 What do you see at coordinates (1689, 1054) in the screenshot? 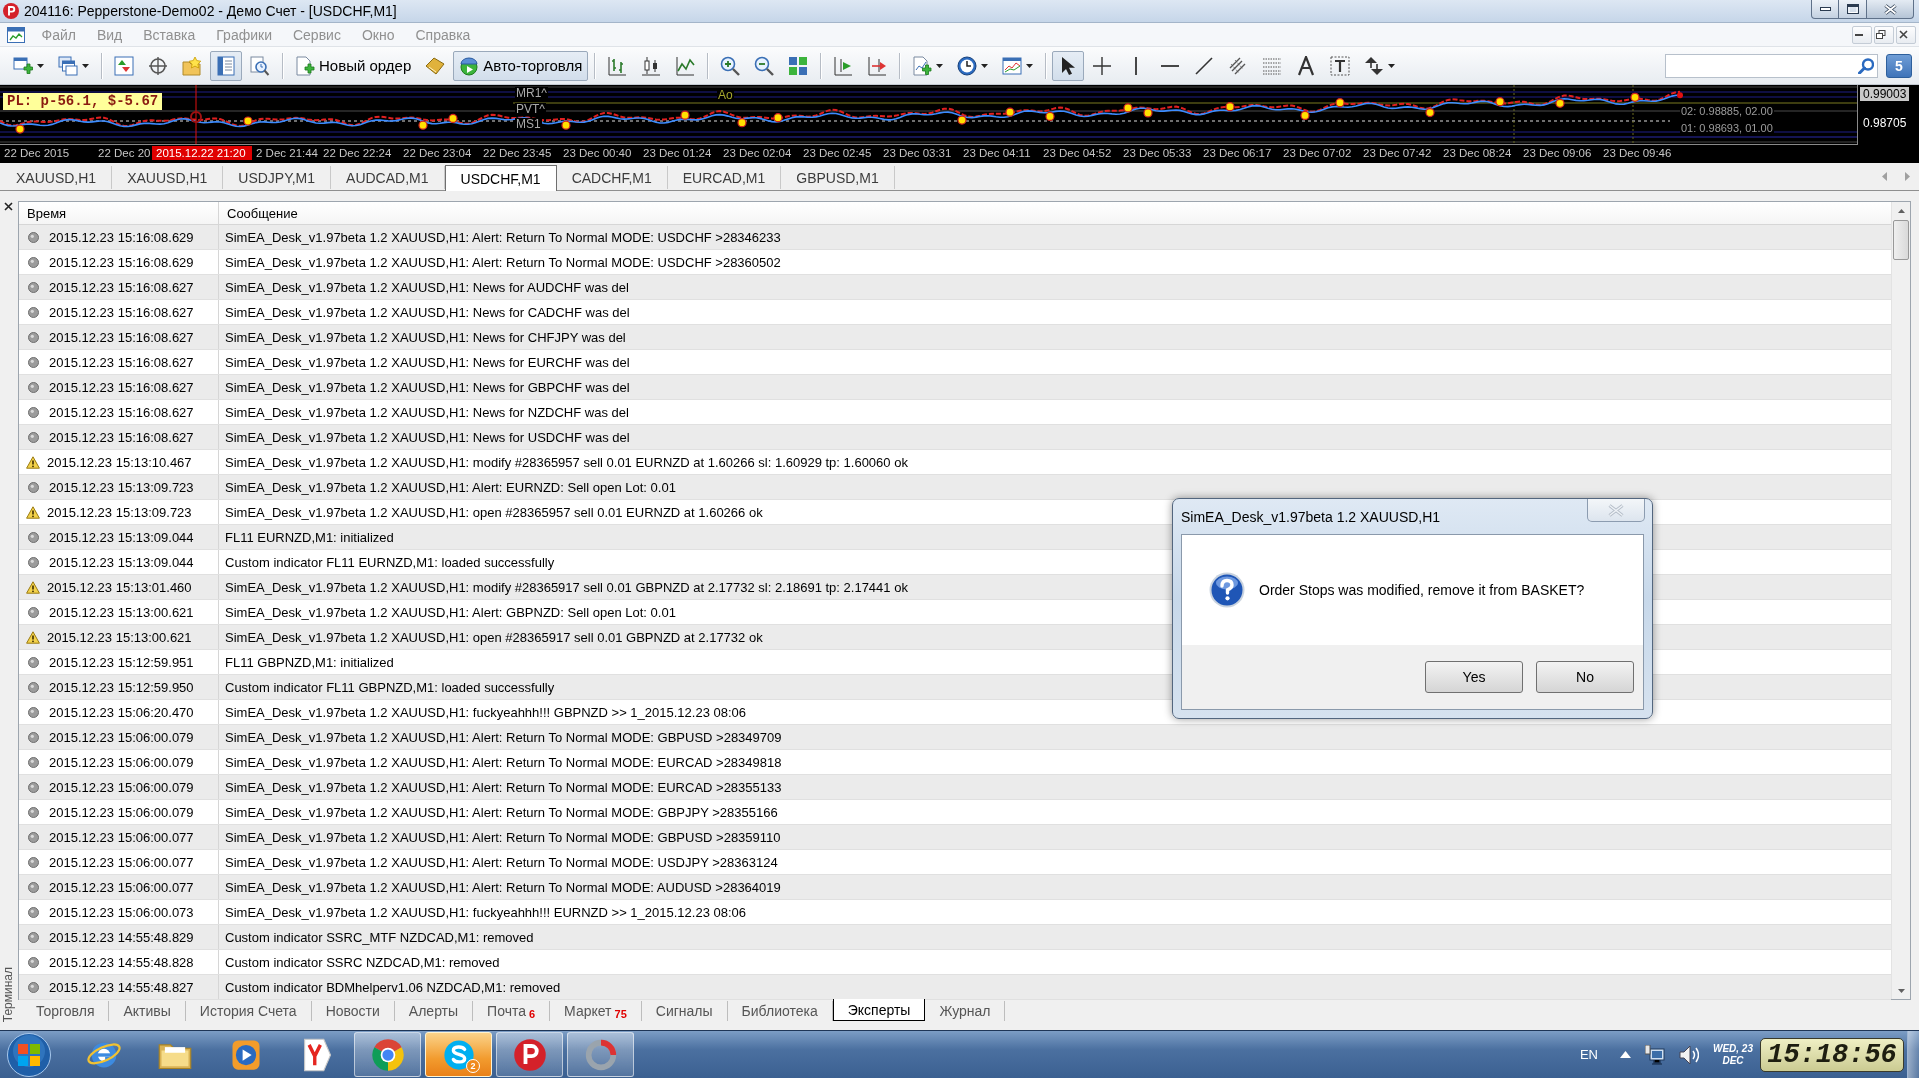
I see `volume-icon` at bounding box center [1689, 1054].